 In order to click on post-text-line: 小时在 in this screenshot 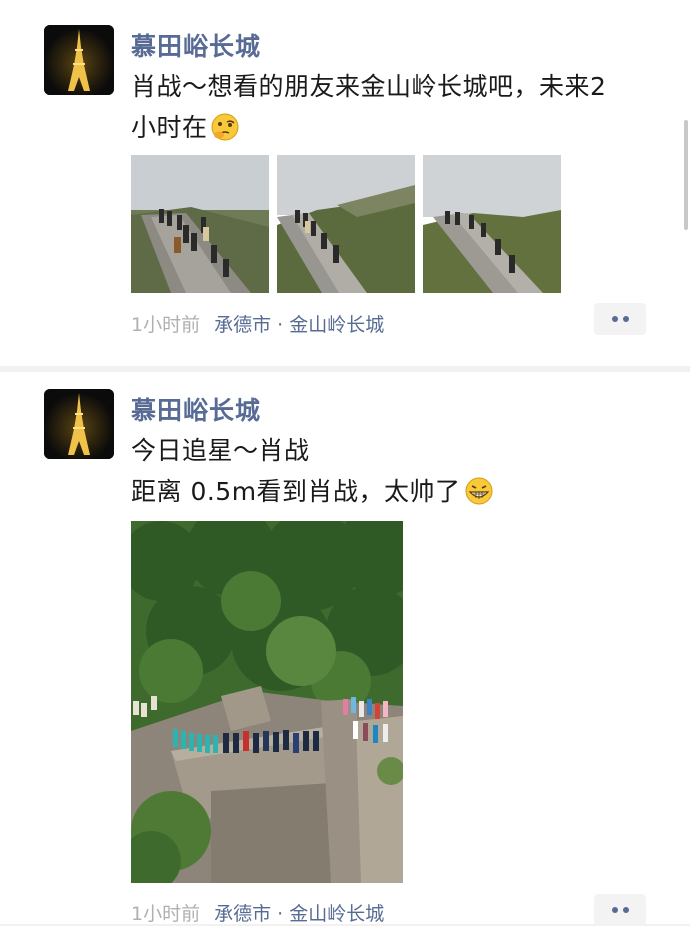, I will do `click(368, 130)`.